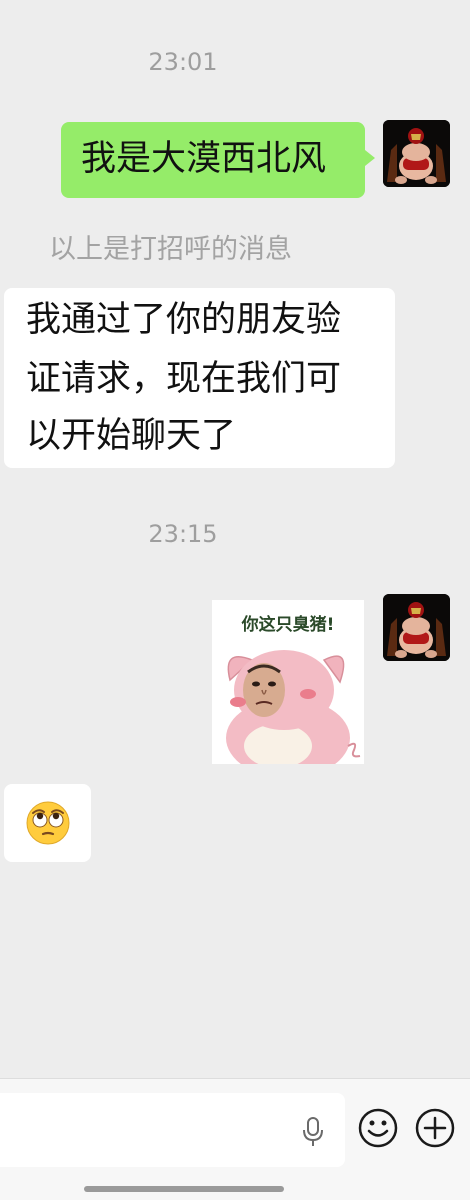 The image size is (470, 1200). I want to click on input-toolbar, so click(235, 1139).